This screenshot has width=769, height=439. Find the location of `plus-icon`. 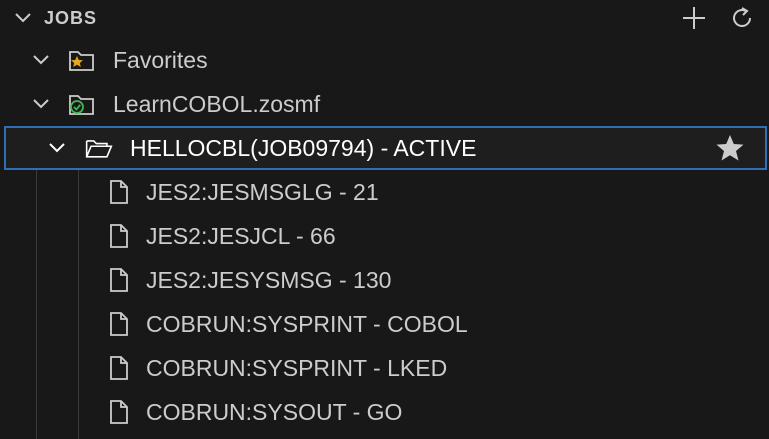

plus-icon is located at coordinates (694, 18).